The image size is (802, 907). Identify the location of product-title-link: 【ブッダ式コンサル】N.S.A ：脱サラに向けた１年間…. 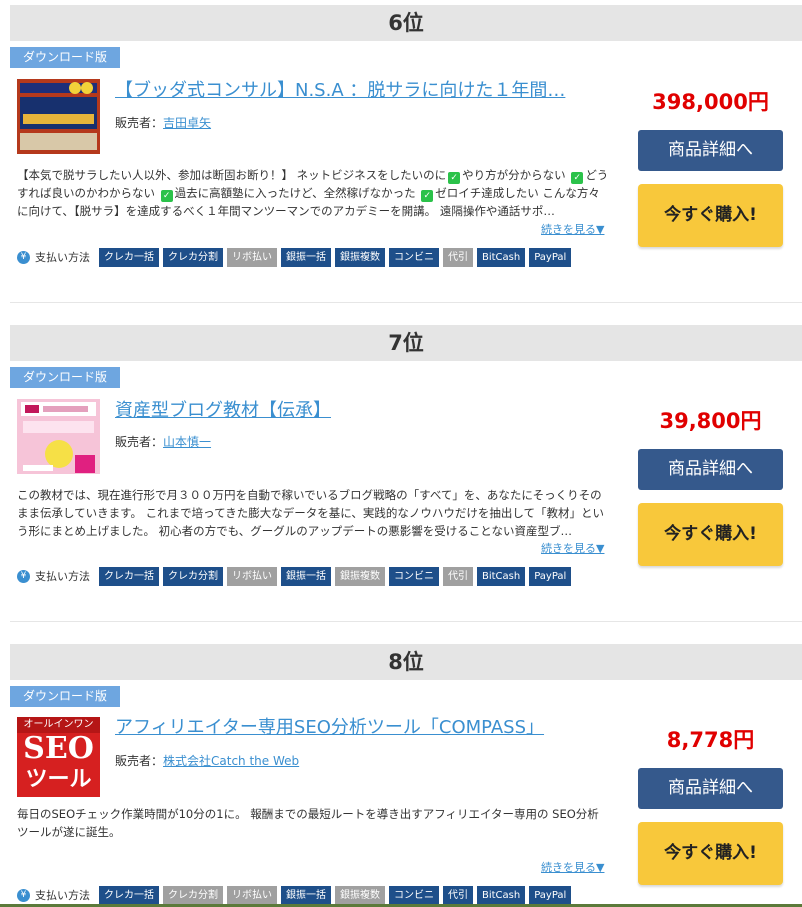
(365, 91).